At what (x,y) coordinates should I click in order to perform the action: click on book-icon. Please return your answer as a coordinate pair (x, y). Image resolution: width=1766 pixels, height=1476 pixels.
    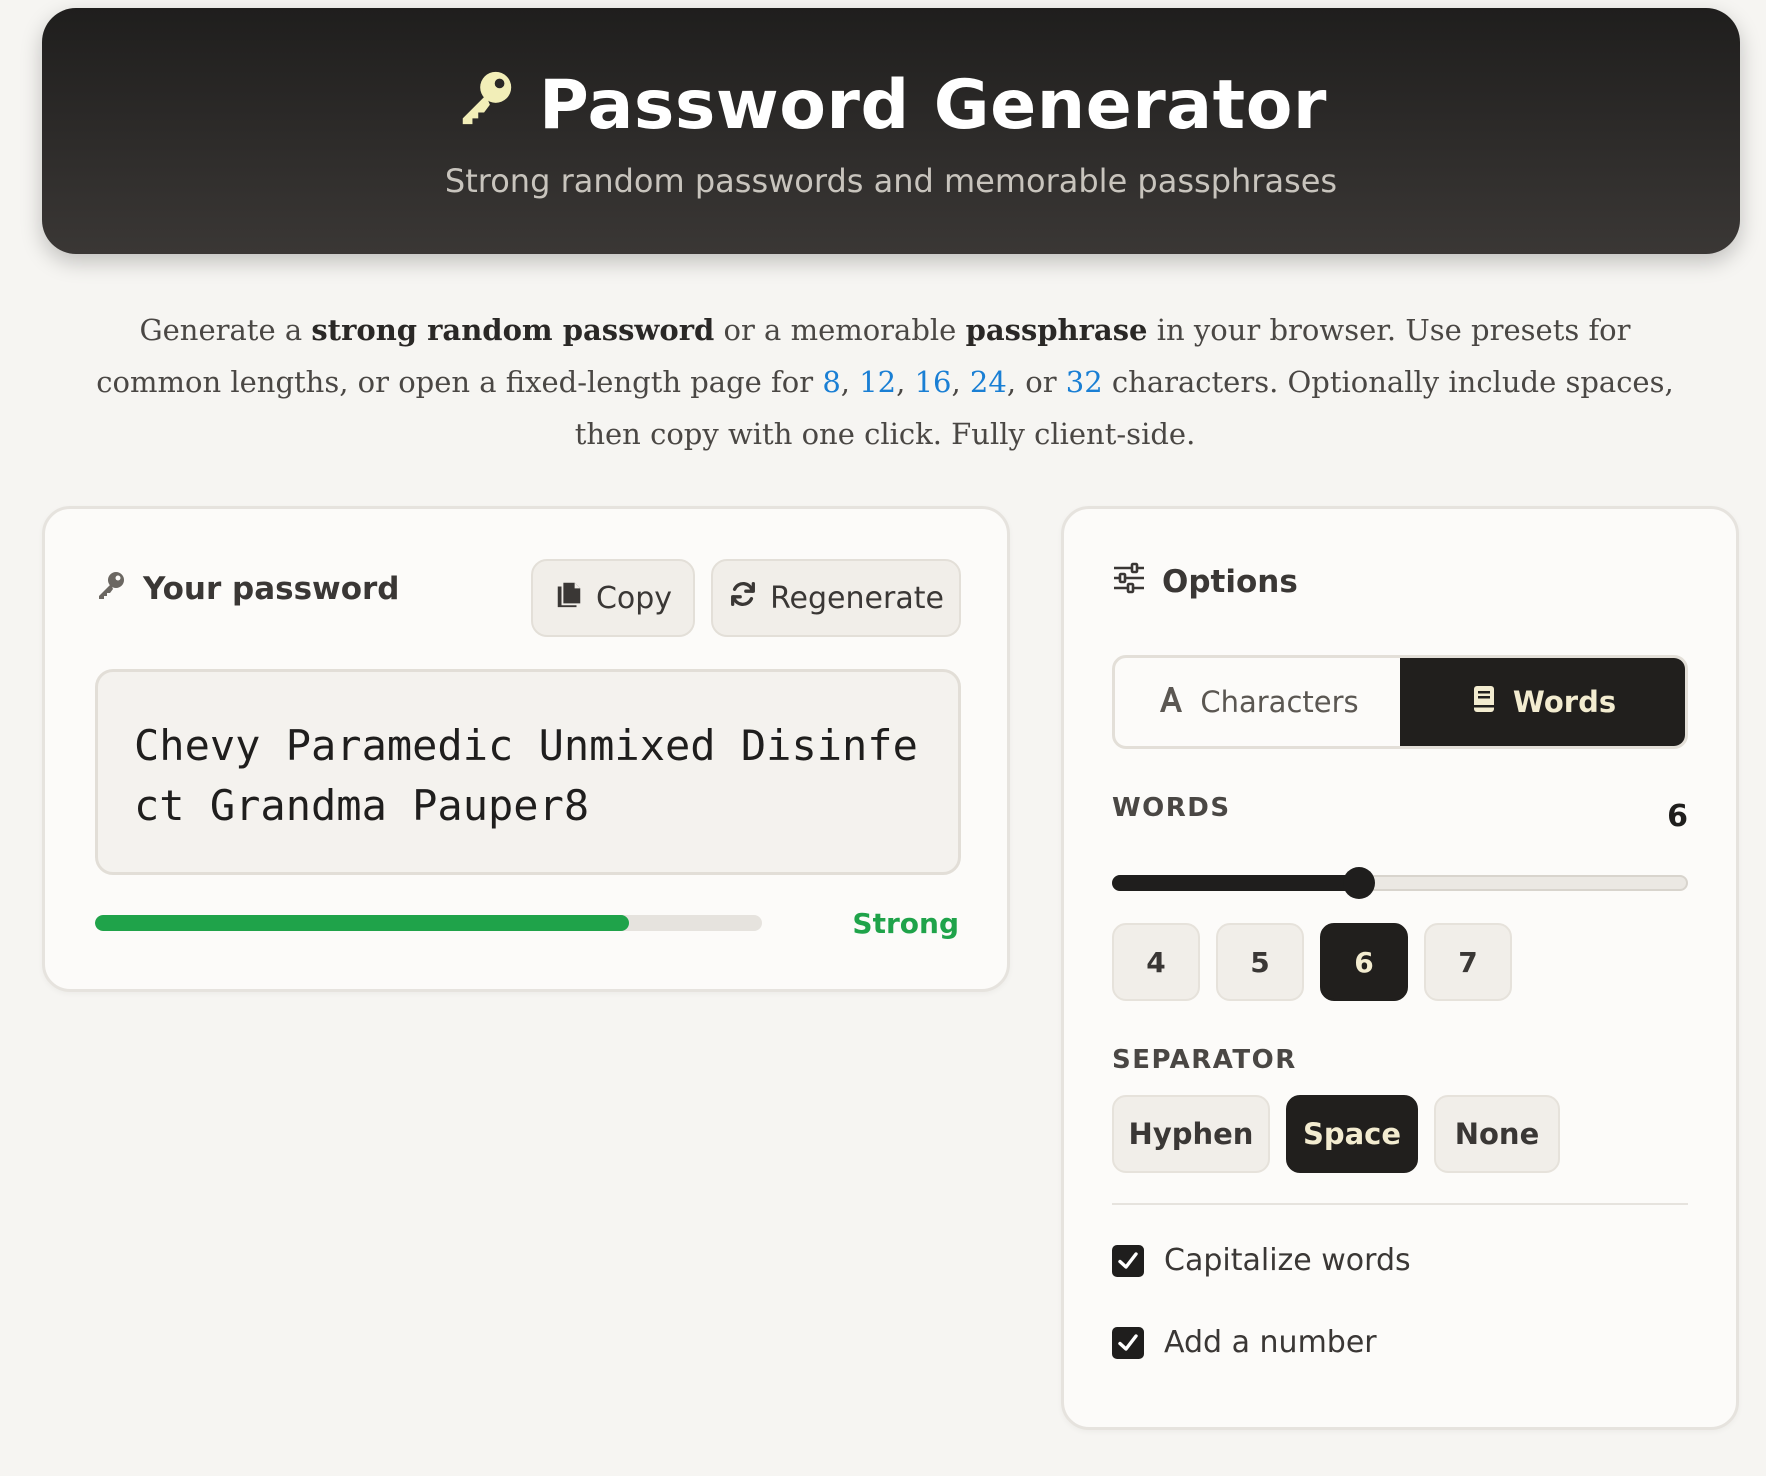
    Looking at the image, I should click on (1484, 702).